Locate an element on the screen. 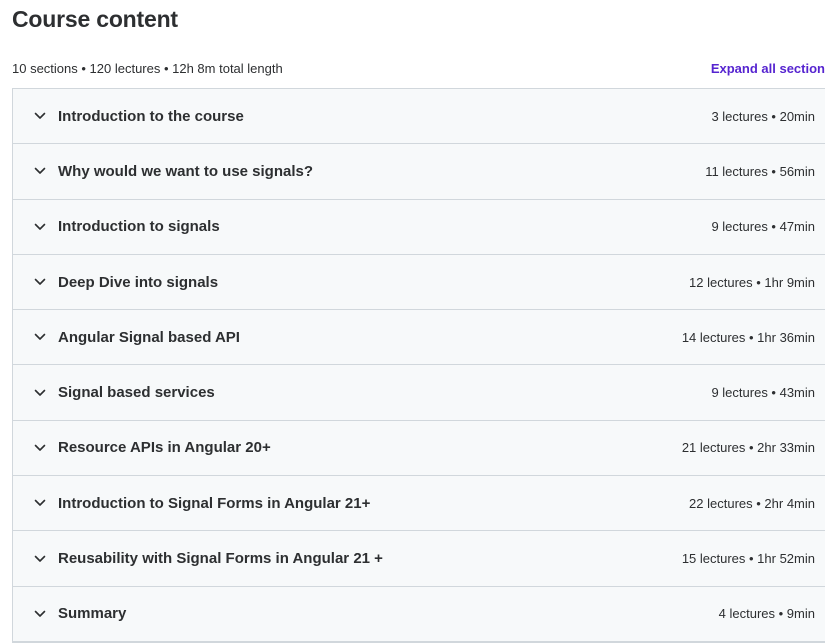  section-stats: 9 lectures • 43min is located at coordinates (763, 393).